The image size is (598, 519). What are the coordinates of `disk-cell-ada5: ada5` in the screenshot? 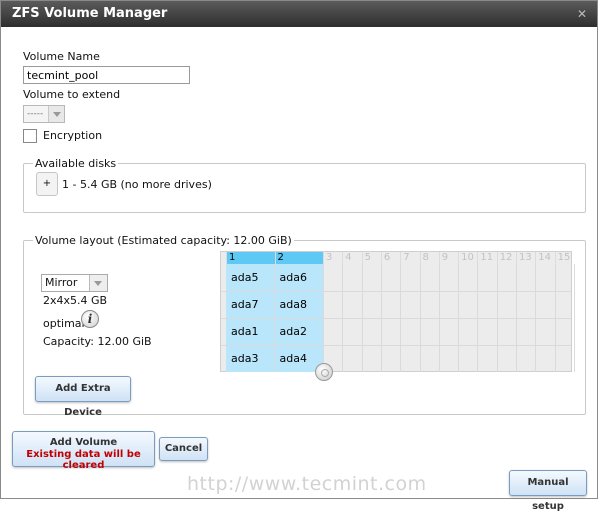 It's located at (244, 277).